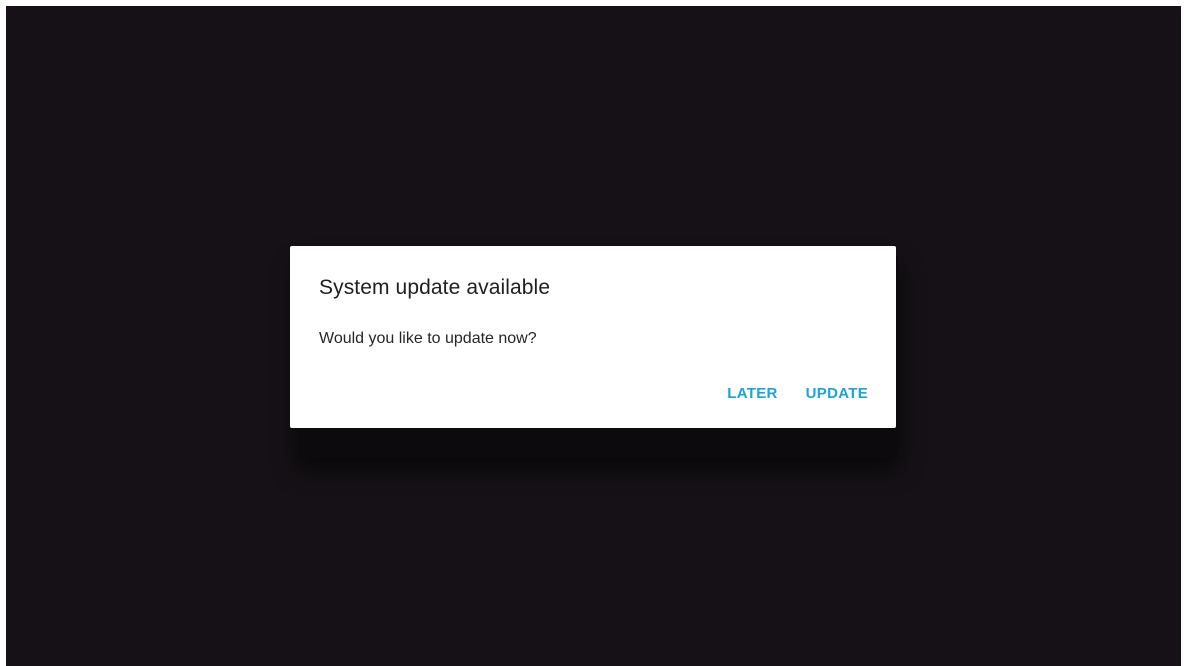 The height and width of the screenshot is (666, 1187). What do you see at coordinates (837, 393) in the screenshot?
I see `update-button: UPDATE` at bounding box center [837, 393].